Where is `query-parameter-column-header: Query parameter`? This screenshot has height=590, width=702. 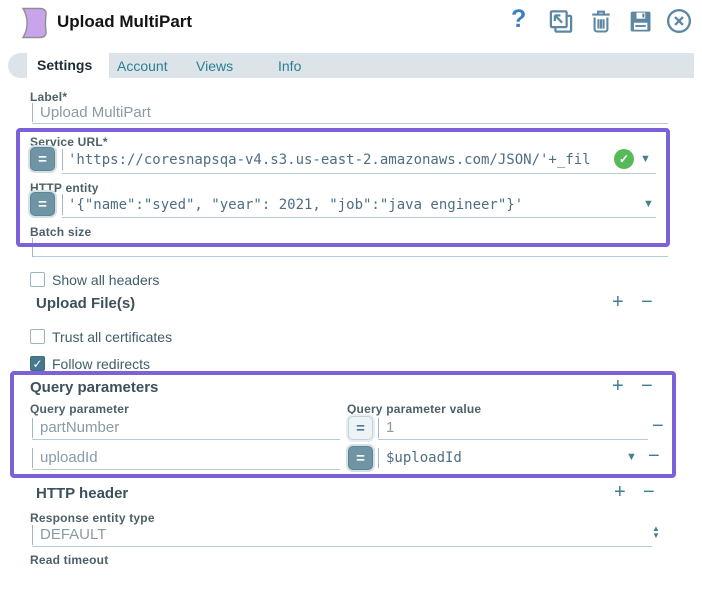 query-parameter-column-header: Query parameter is located at coordinates (80, 409).